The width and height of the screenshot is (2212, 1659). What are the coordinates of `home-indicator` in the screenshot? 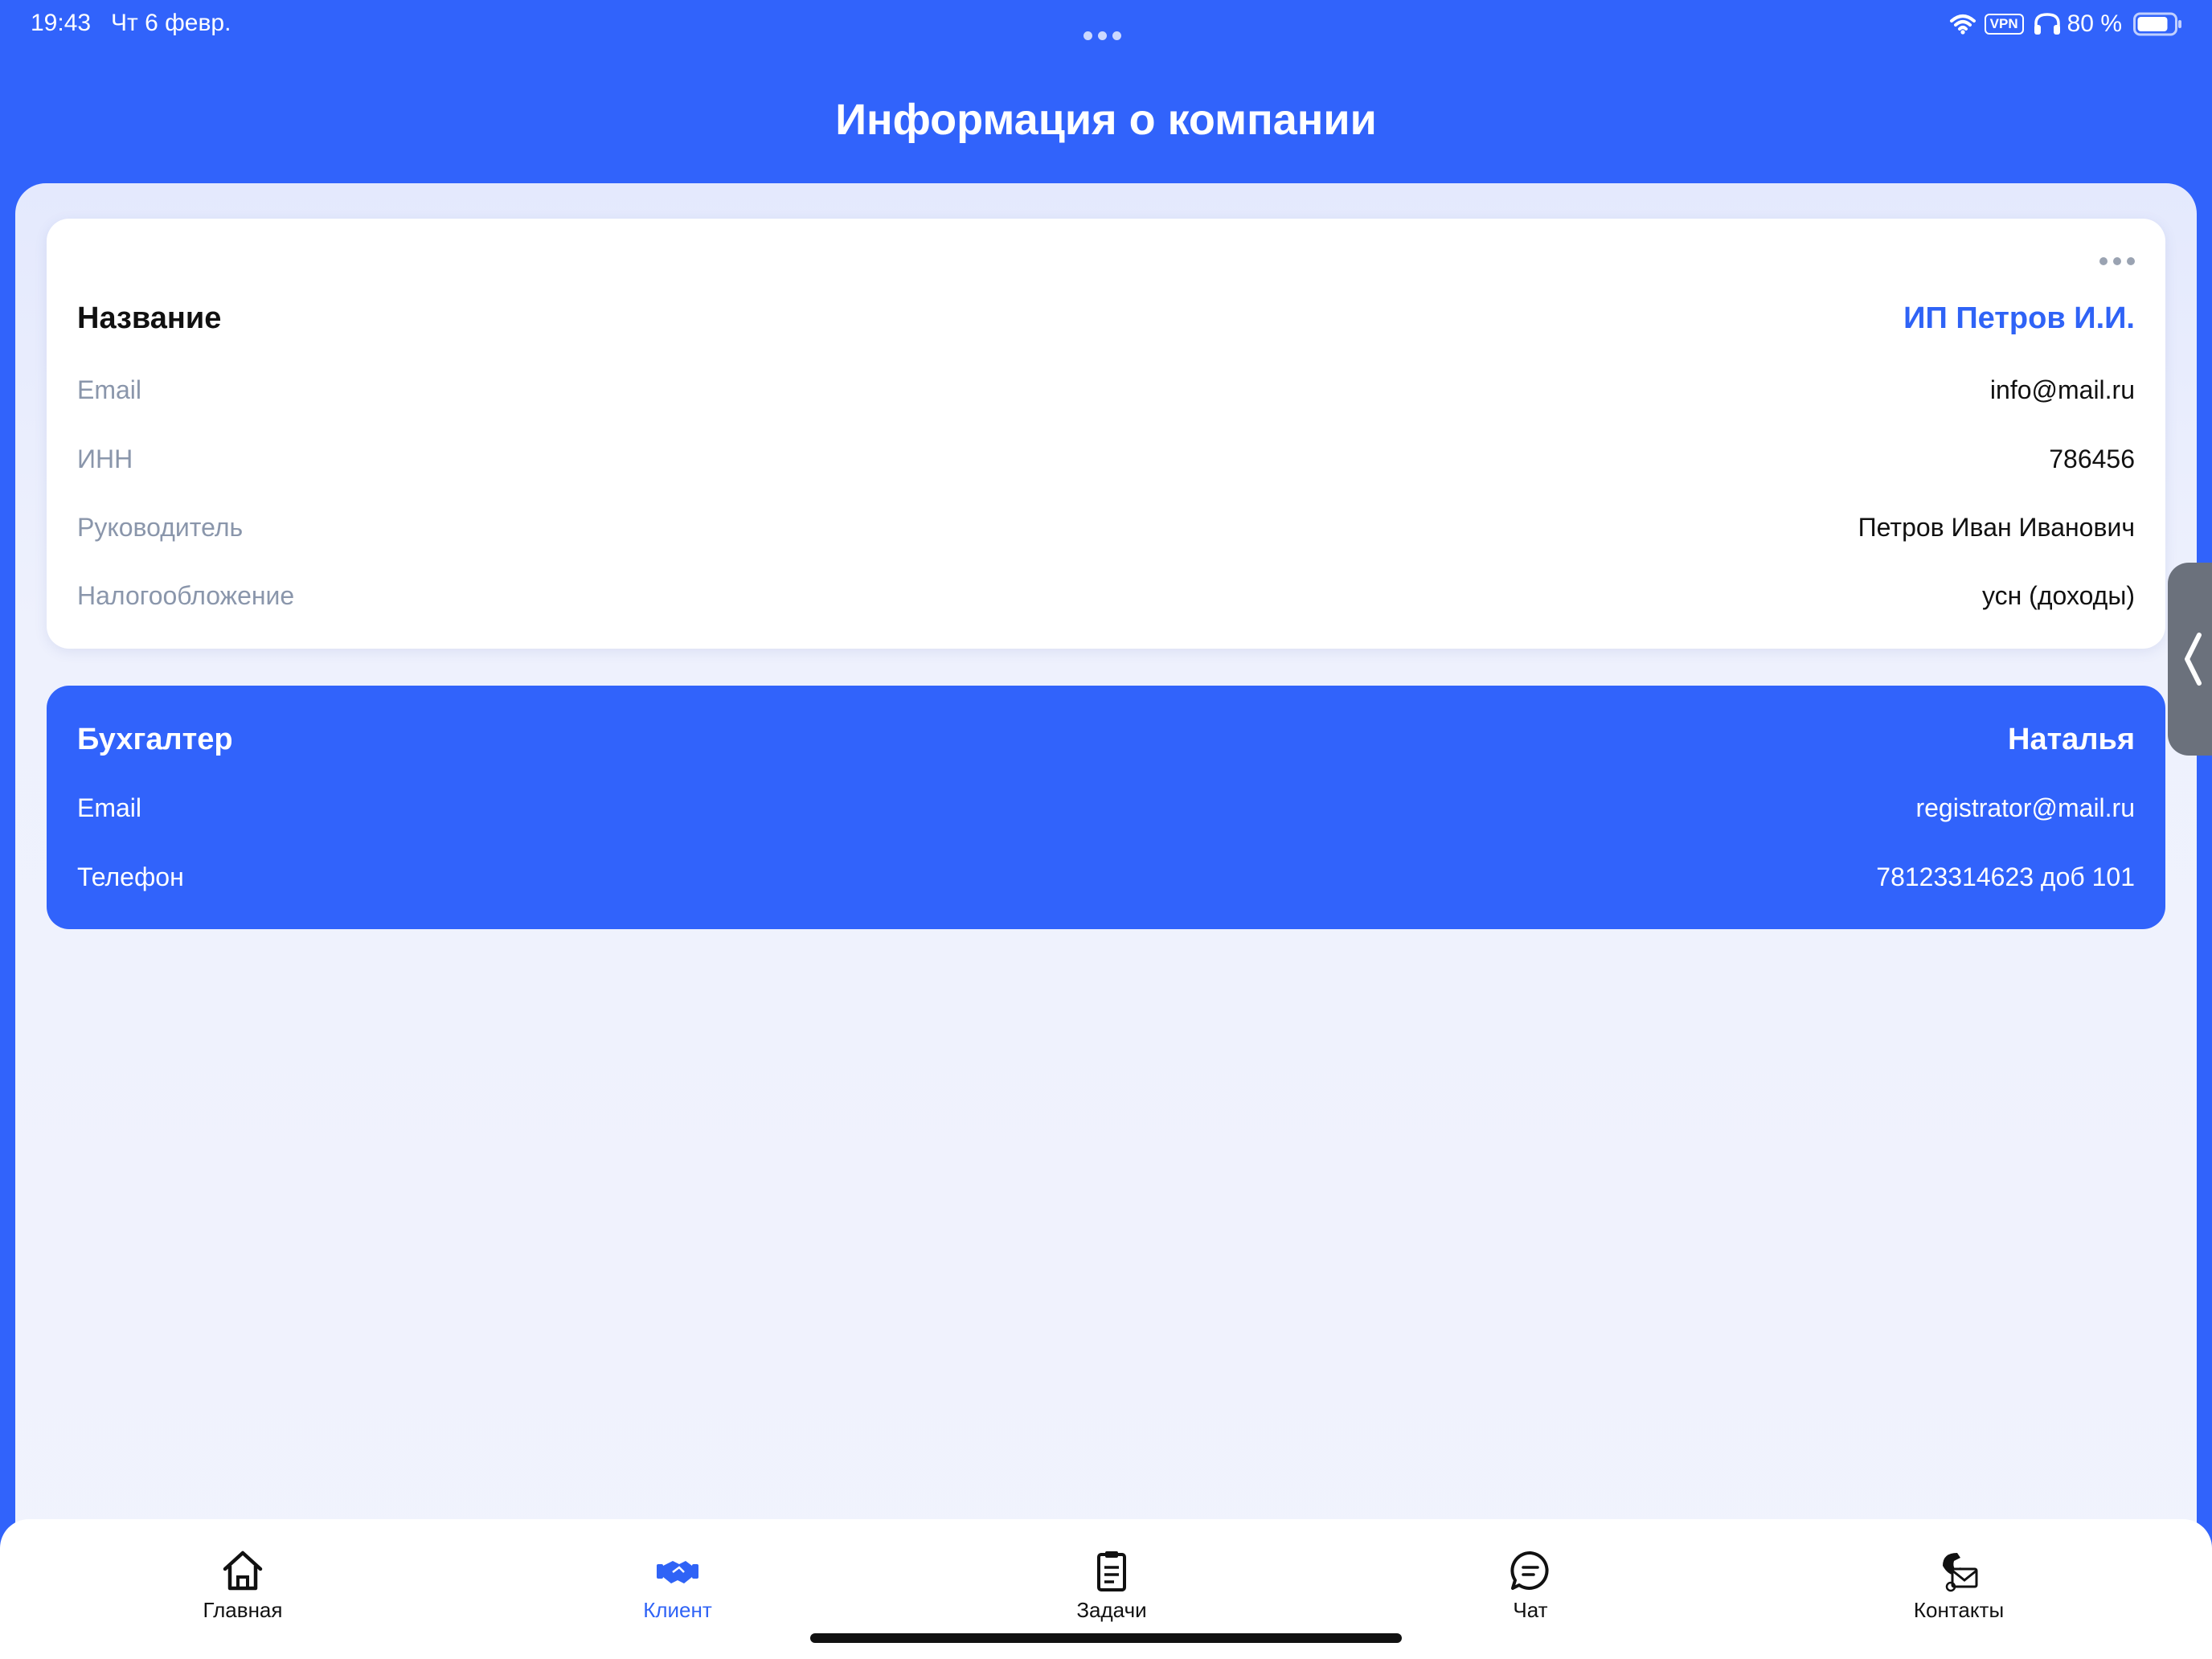 It's located at (1106, 1638).